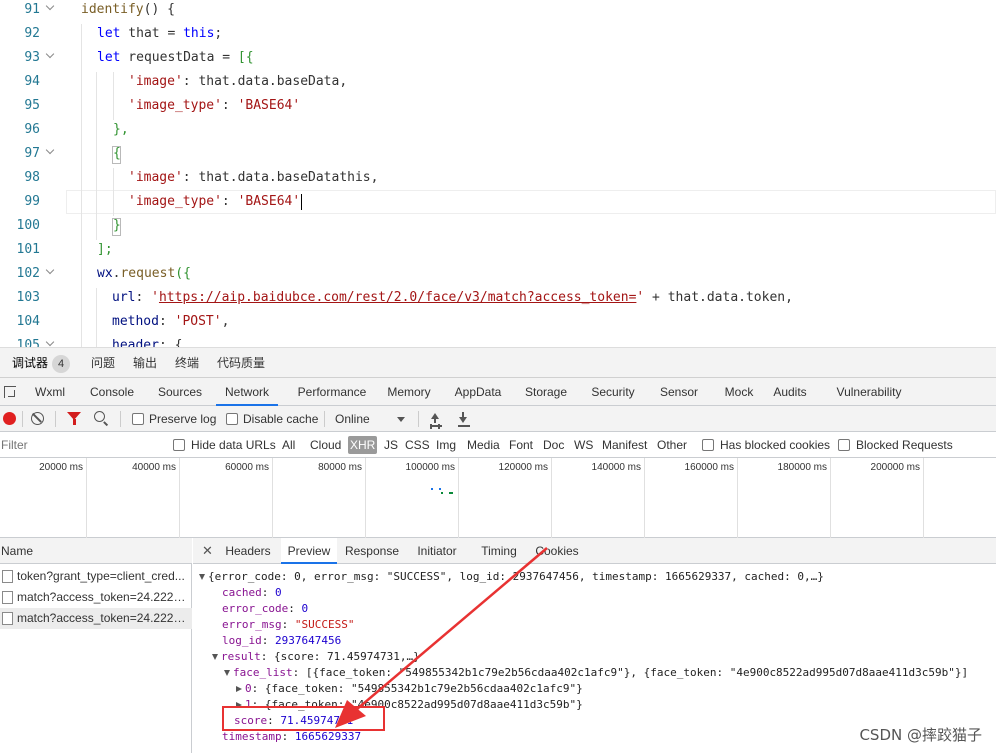 The height and width of the screenshot is (753, 996). Describe the element at coordinates (80, 445) in the screenshot. I see `filter-input` at that location.